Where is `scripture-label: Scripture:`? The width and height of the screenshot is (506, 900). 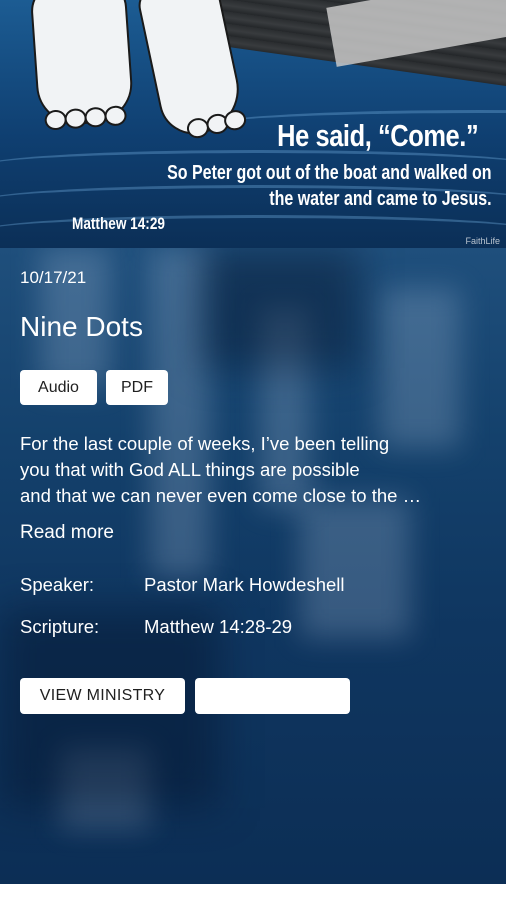
scripture-label: Scripture: is located at coordinates (60, 626).